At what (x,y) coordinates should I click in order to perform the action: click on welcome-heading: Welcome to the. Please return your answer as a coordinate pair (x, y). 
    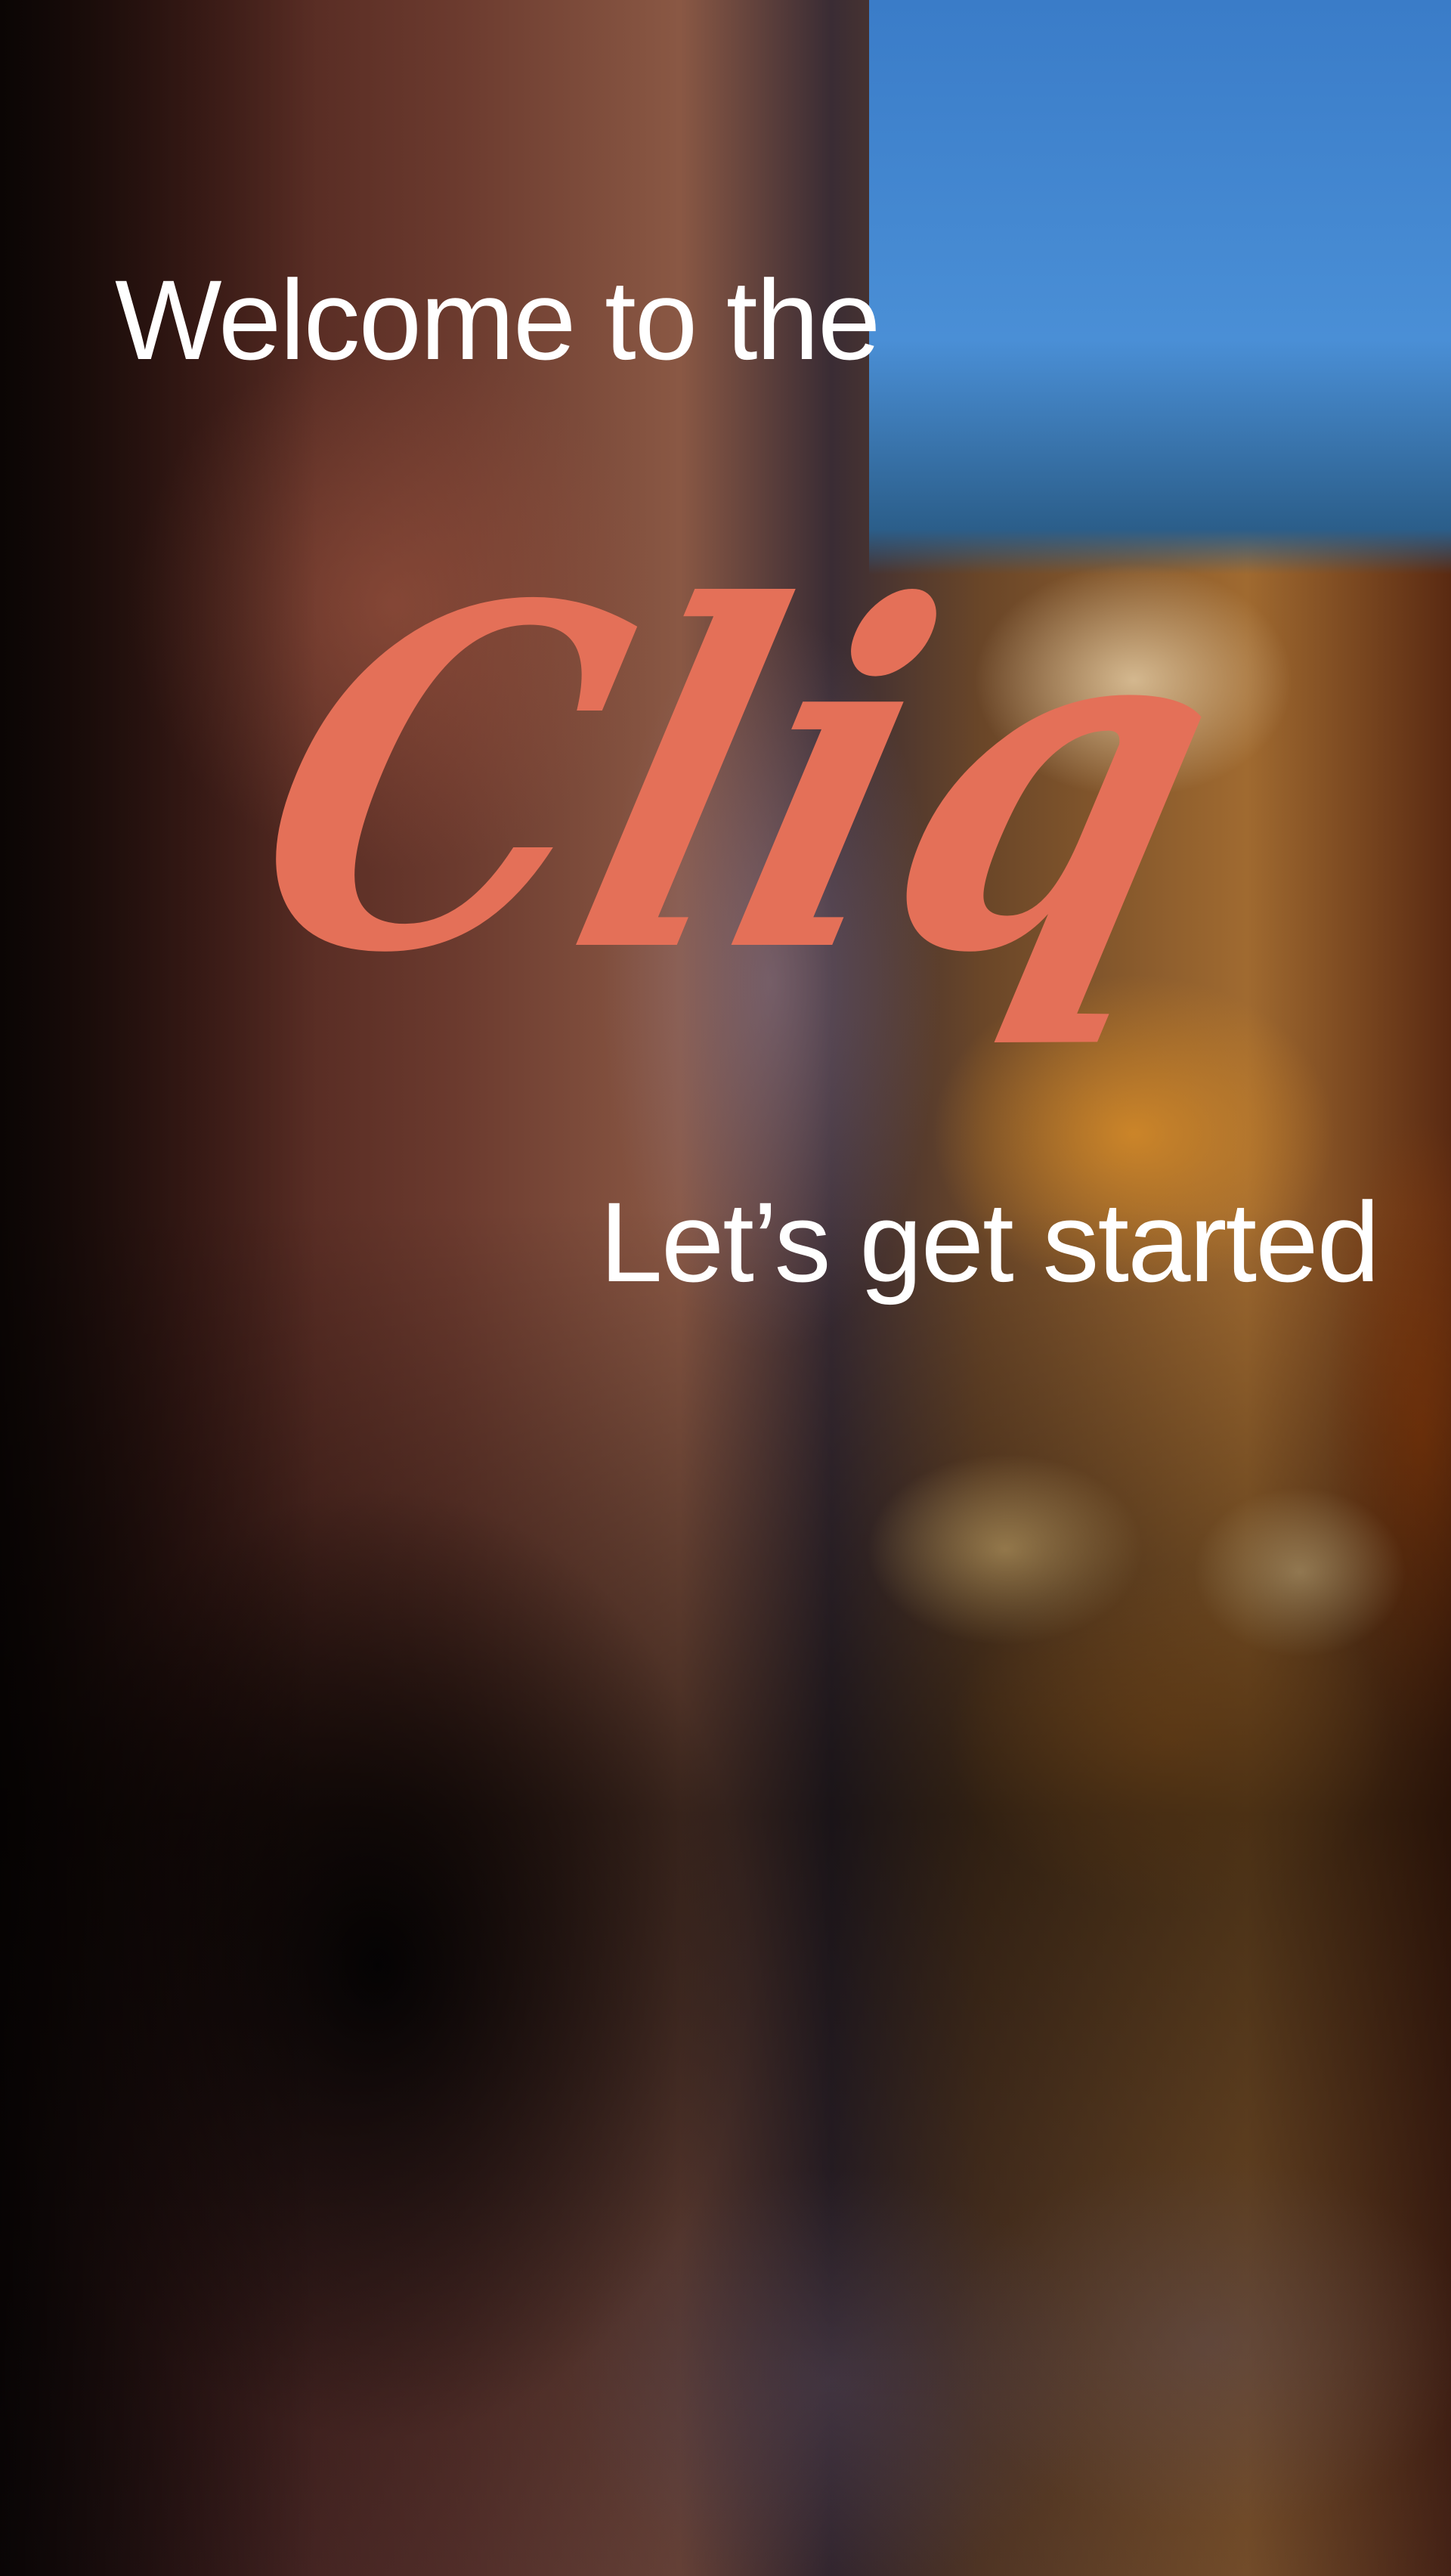
    Looking at the image, I should click on (497, 319).